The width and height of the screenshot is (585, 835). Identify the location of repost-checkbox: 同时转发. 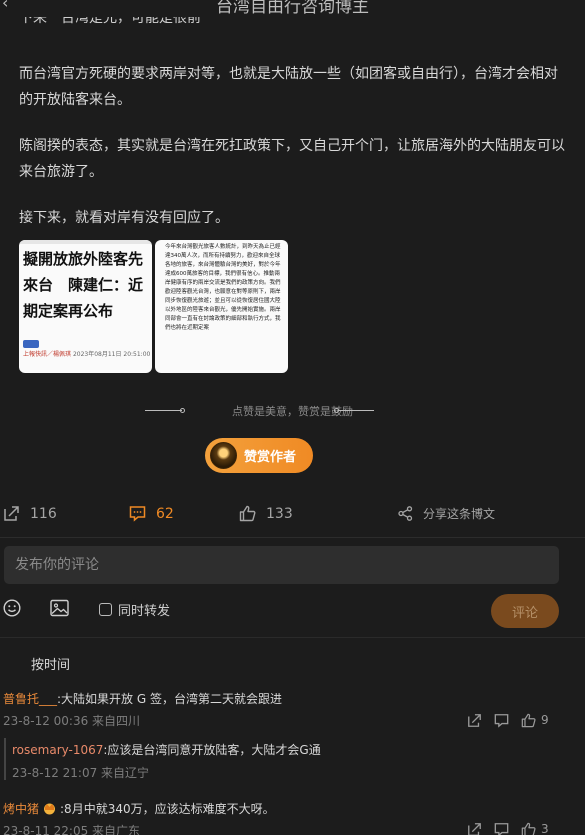
(134, 609).